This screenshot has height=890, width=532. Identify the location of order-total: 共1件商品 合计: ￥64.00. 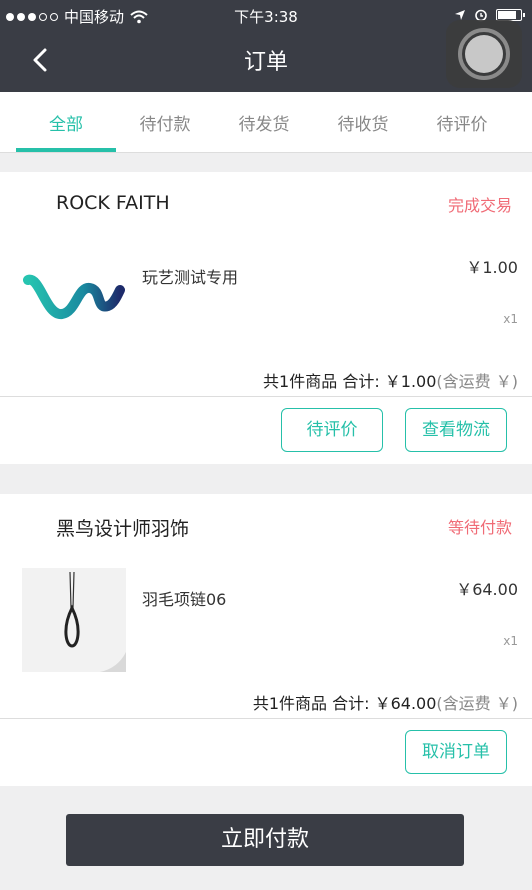
(344, 703).